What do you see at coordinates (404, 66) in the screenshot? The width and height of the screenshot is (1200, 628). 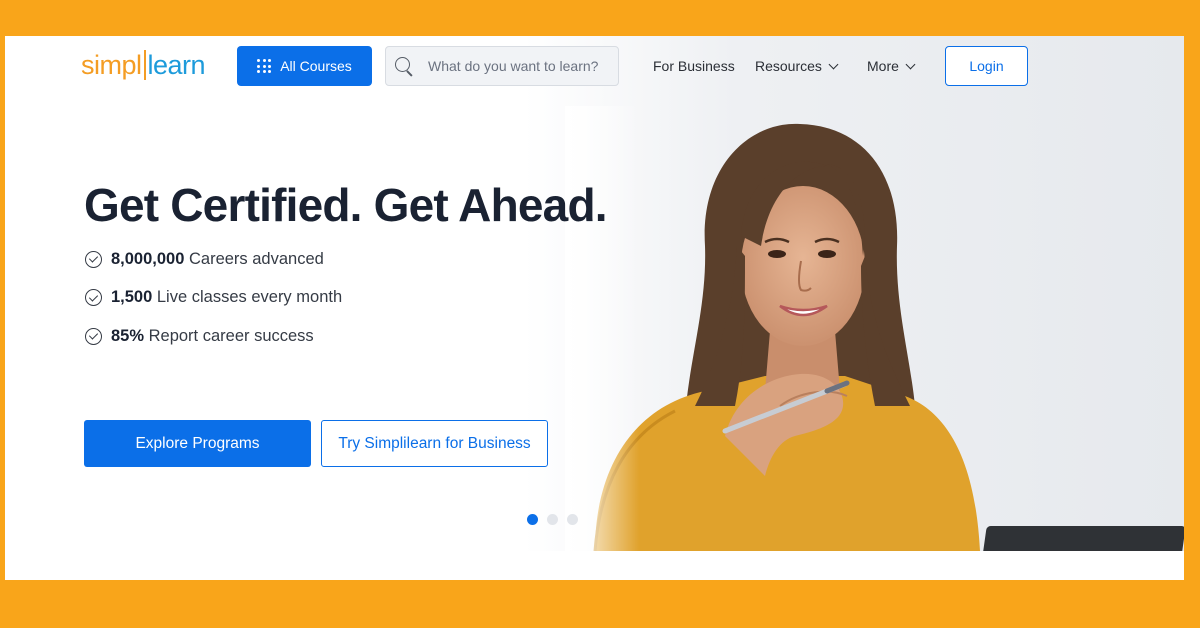 I see `search-icon` at bounding box center [404, 66].